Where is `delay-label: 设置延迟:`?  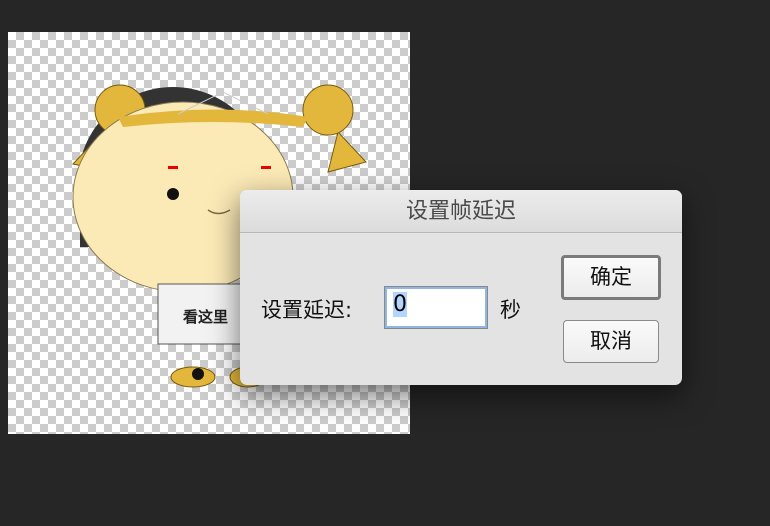 delay-label: 设置延迟: is located at coordinates (307, 310).